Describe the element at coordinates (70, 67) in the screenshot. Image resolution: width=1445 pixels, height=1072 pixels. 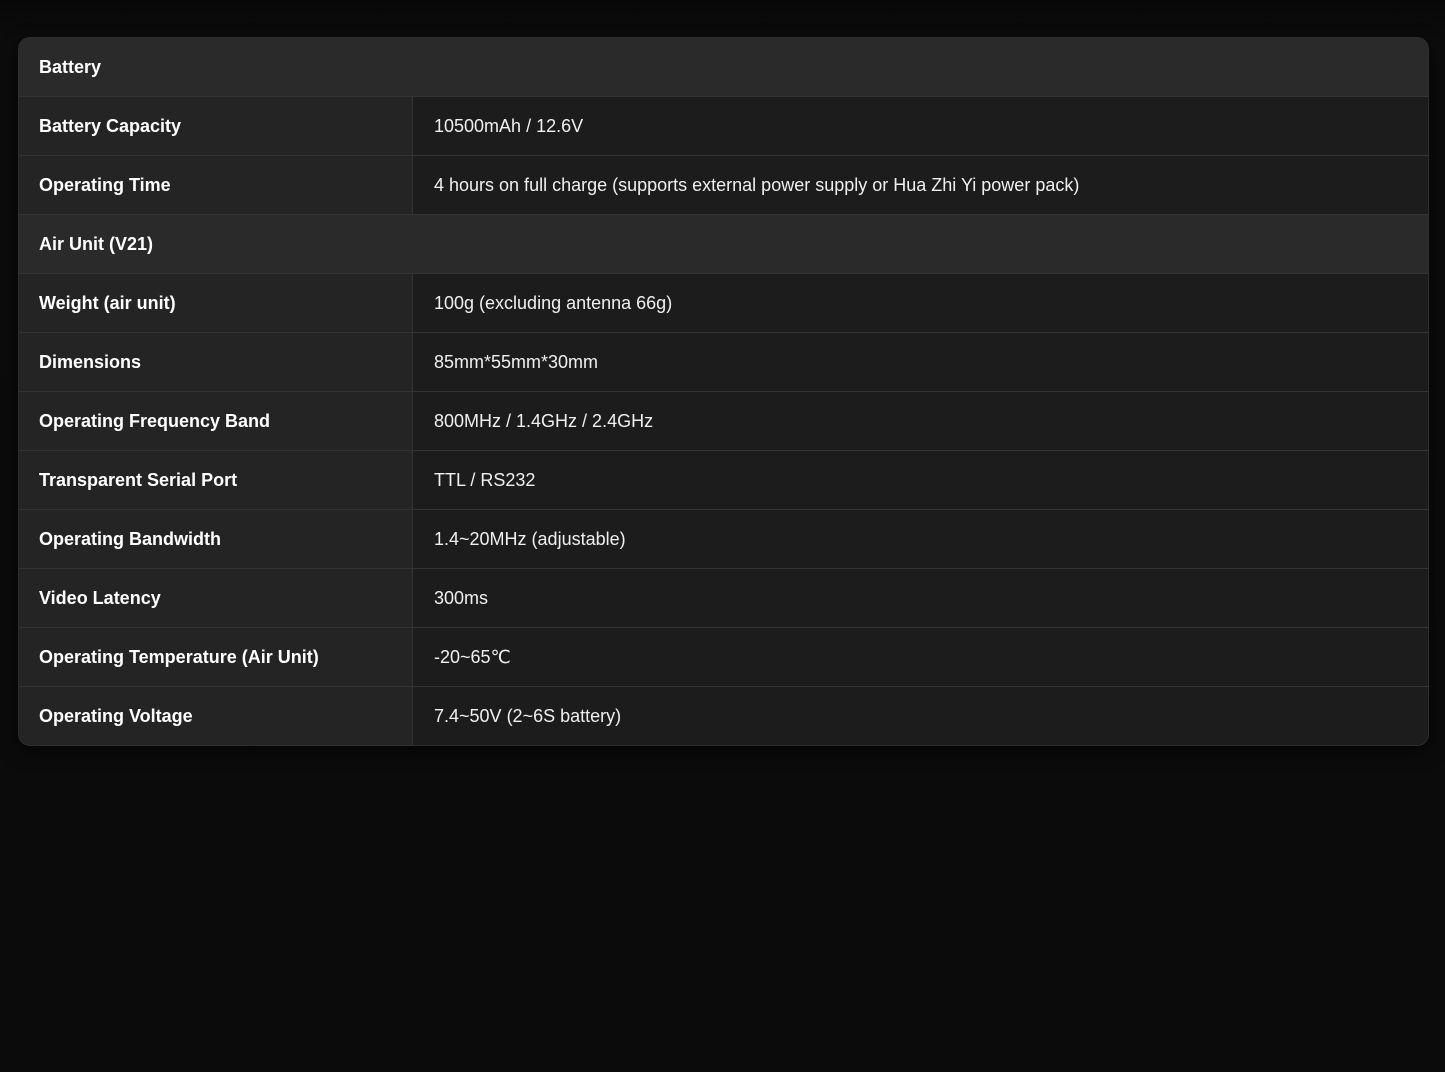
I see `section-title: Battery` at that location.